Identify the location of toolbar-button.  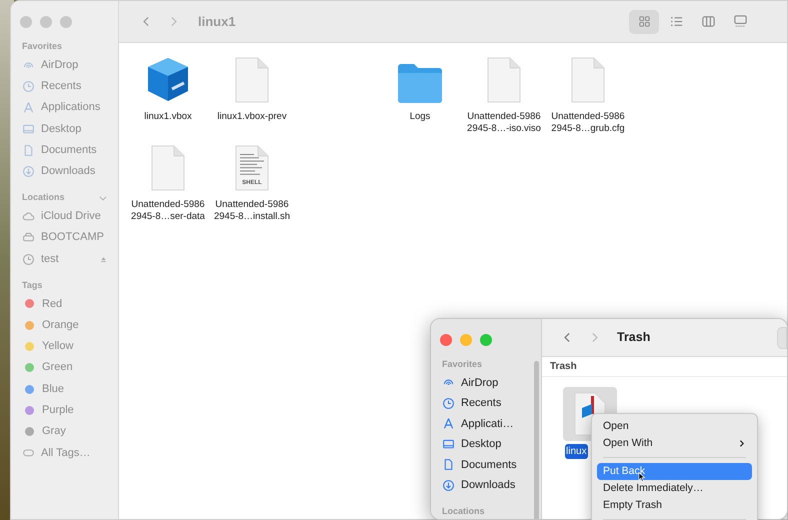
(782, 337).